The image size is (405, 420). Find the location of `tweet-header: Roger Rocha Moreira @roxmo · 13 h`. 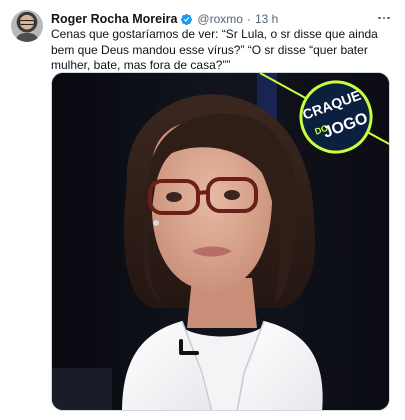

tweet-header: Roger Rocha Moreira @roxmo · 13 h is located at coordinates (164, 19).